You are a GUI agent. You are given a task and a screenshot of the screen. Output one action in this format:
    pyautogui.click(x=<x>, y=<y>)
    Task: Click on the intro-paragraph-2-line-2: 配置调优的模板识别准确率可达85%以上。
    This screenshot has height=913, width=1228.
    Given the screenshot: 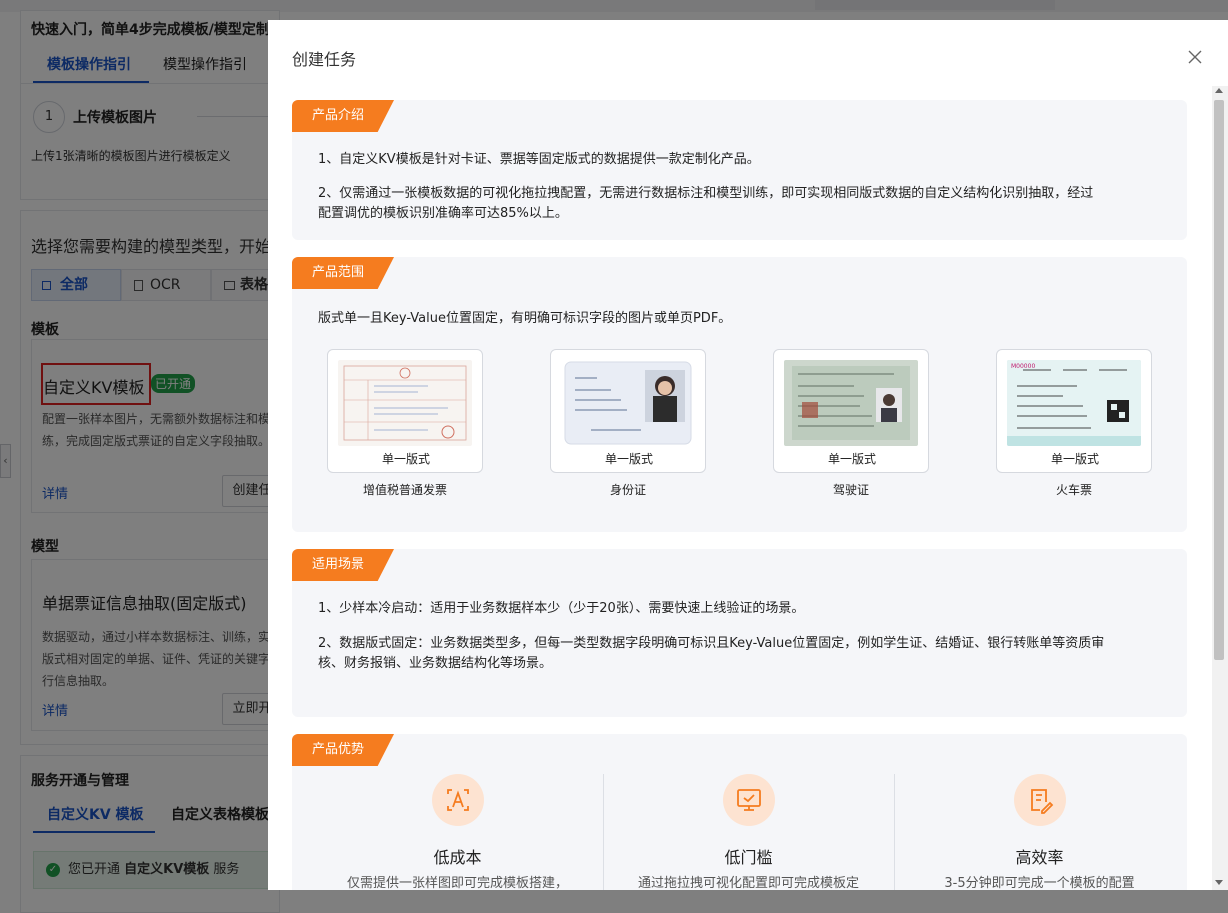 What is the action you would take?
    pyautogui.click(x=443, y=213)
    